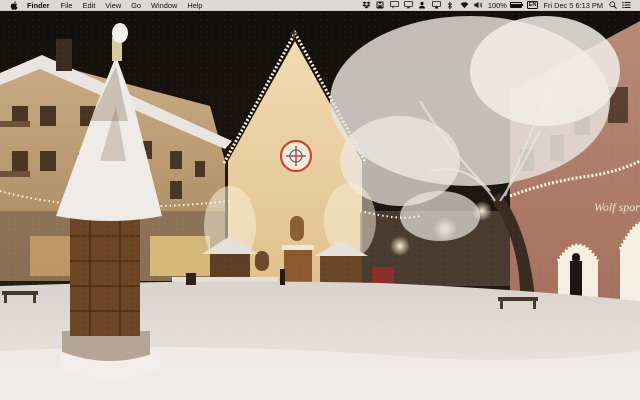 The height and width of the screenshot is (400, 640). I want to click on menu-go: Go, so click(136, 5).